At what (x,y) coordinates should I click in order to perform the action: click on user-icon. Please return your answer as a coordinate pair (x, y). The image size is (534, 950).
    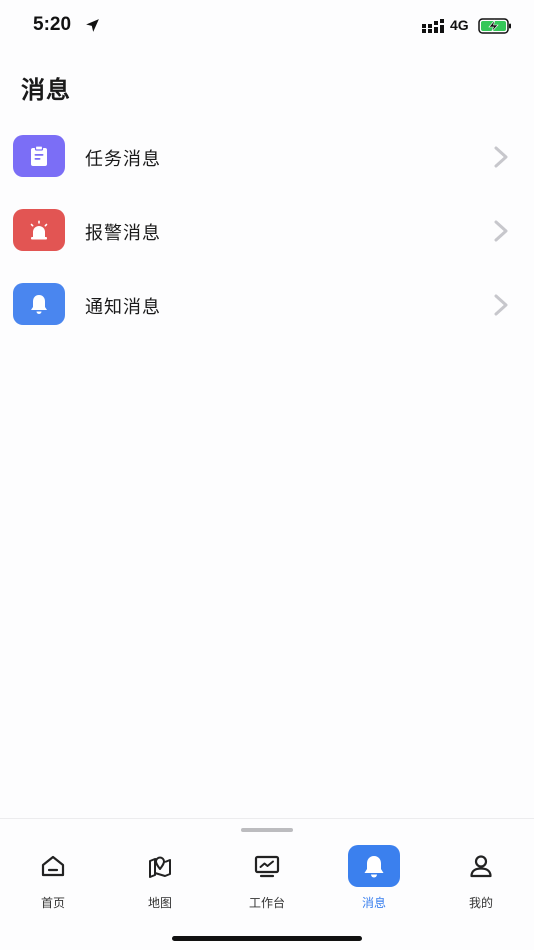
    Looking at the image, I should click on (481, 866).